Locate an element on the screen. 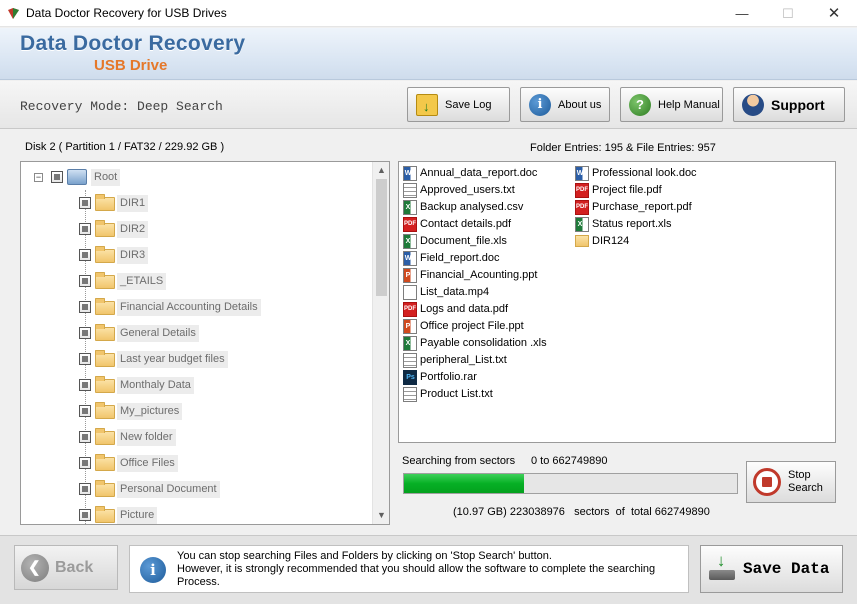 The image size is (857, 604). file-item: Purchase_report.pdf is located at coordinates (633, 207).